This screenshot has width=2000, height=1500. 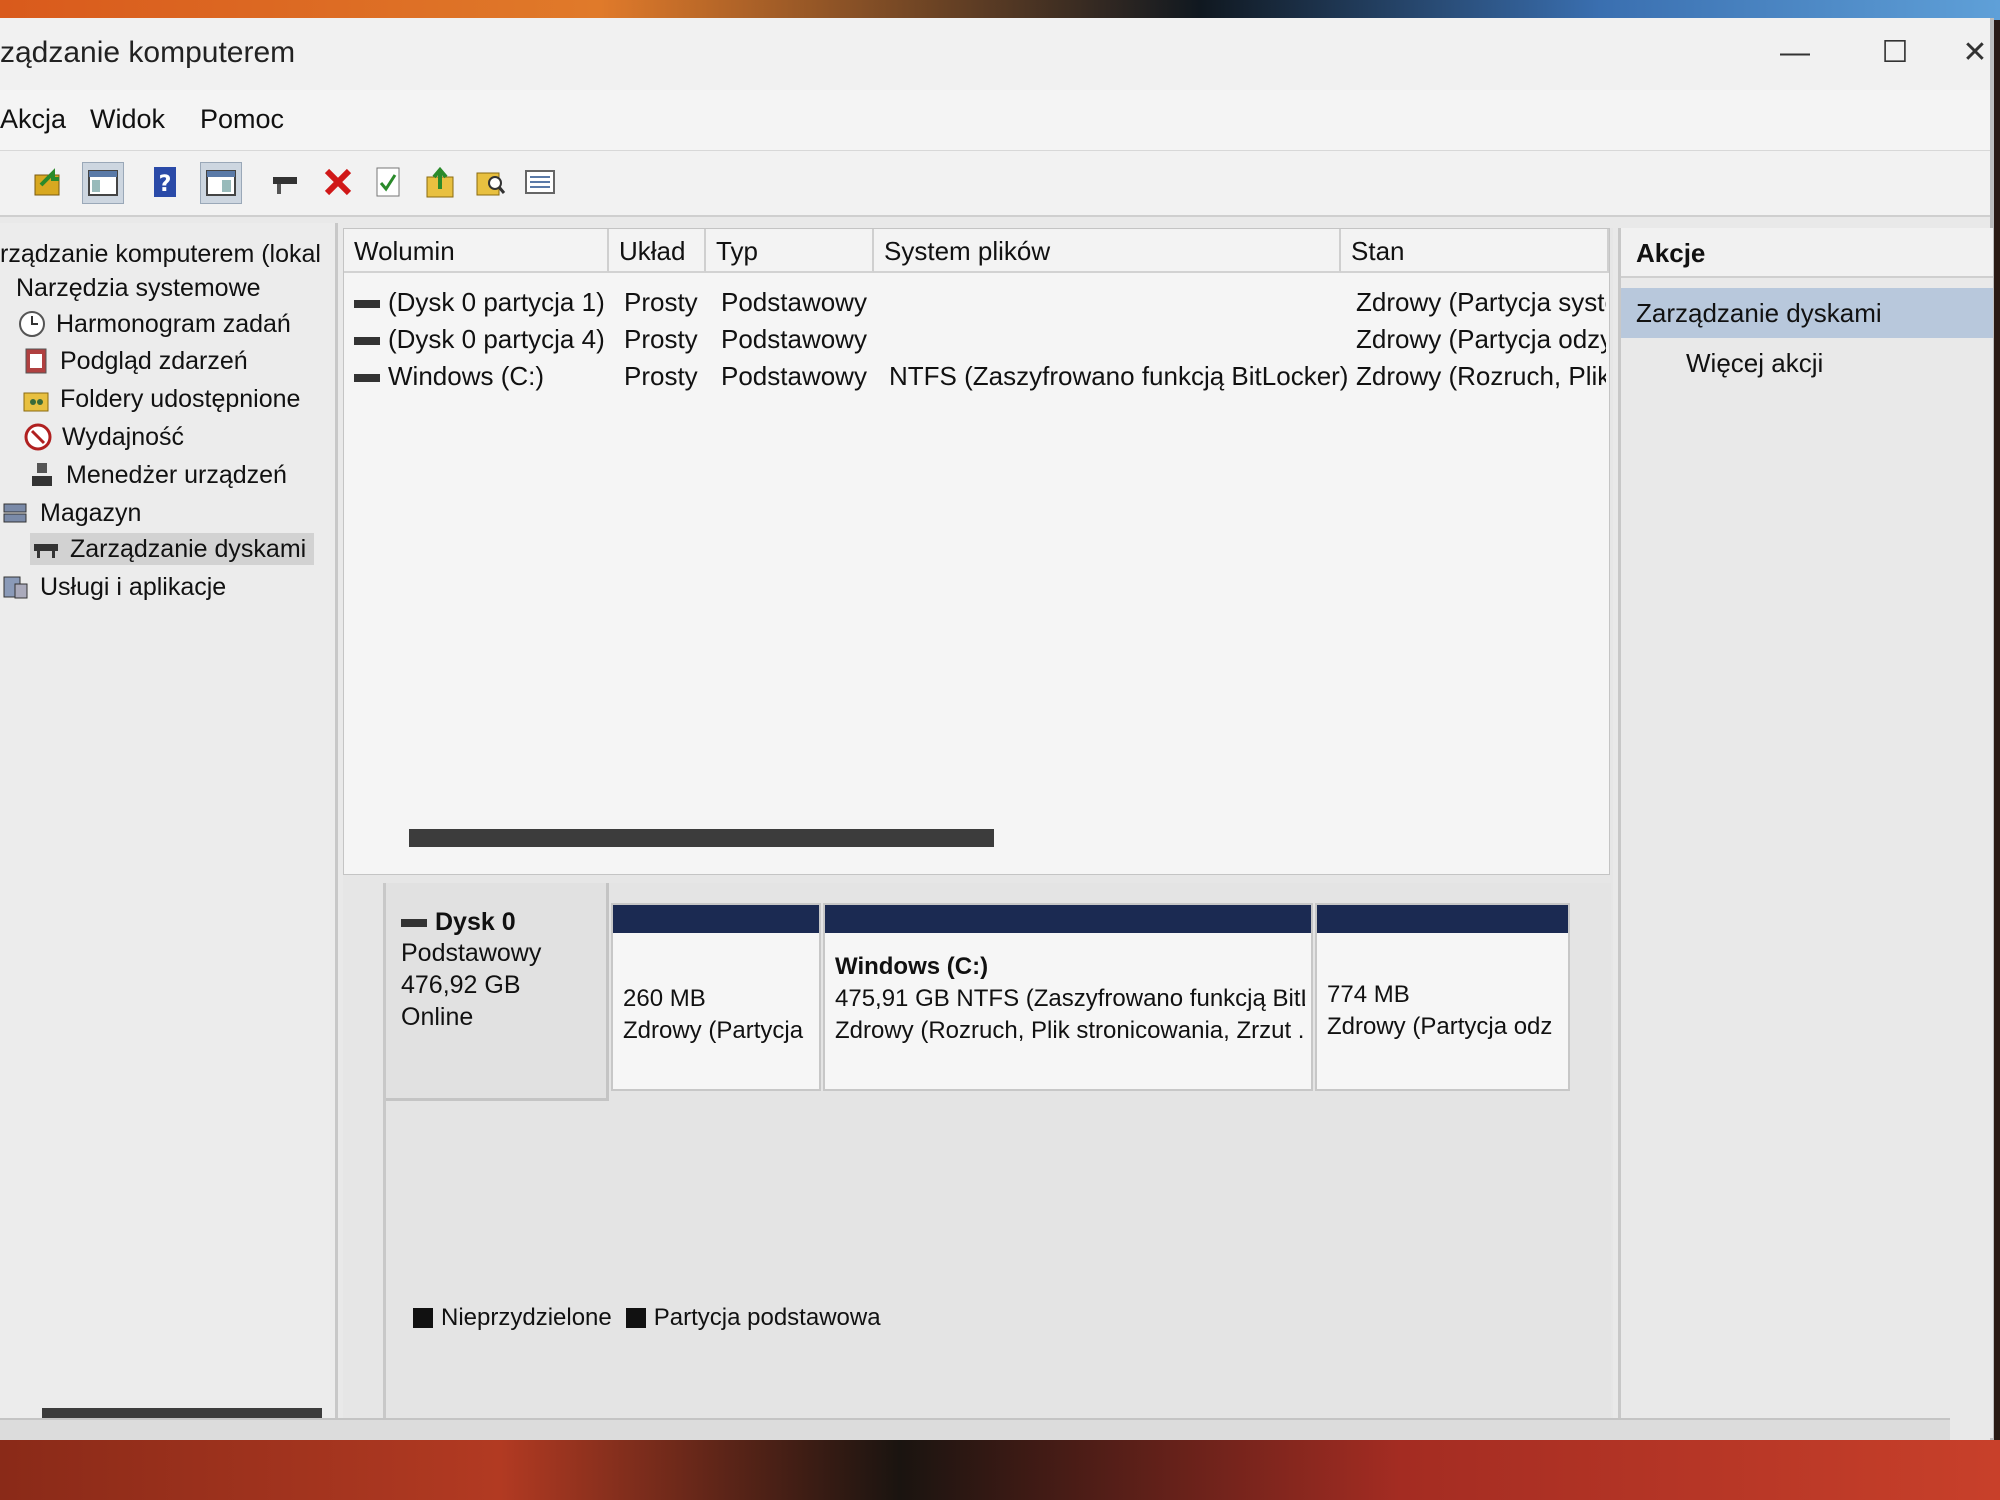 I want to click on partition-recovery: 774 MB Zdrowy (Partycja odz, so click(x=1442, y=997).